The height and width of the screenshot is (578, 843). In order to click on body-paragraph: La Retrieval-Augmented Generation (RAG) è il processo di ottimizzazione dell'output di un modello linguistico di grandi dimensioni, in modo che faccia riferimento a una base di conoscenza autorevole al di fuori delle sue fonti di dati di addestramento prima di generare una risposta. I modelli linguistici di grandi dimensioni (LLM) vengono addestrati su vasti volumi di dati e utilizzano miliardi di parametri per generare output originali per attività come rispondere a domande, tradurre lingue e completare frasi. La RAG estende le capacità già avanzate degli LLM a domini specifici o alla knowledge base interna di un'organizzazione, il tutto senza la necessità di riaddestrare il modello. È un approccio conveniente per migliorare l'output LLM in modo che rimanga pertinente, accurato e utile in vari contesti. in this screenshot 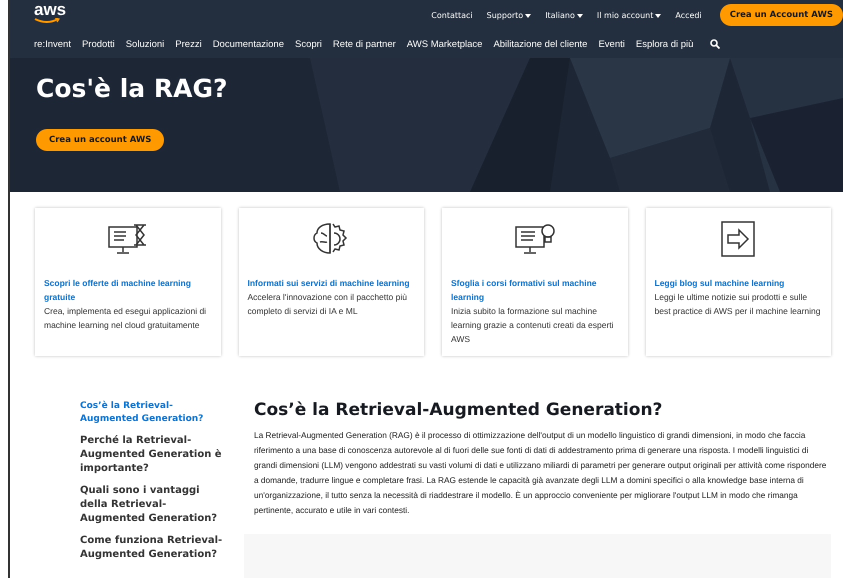, I will do `click(541, 473)`.